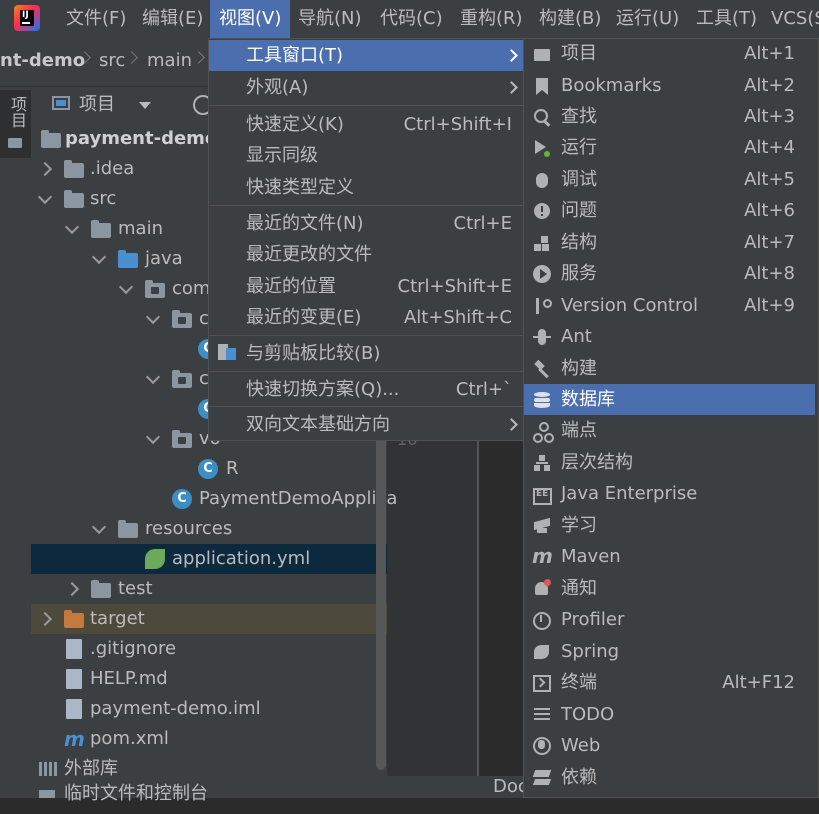  What do you see at coordinates (209, 589) in the screenshot?
I see `tree-row-test: test` at bounding box center [209, 589].